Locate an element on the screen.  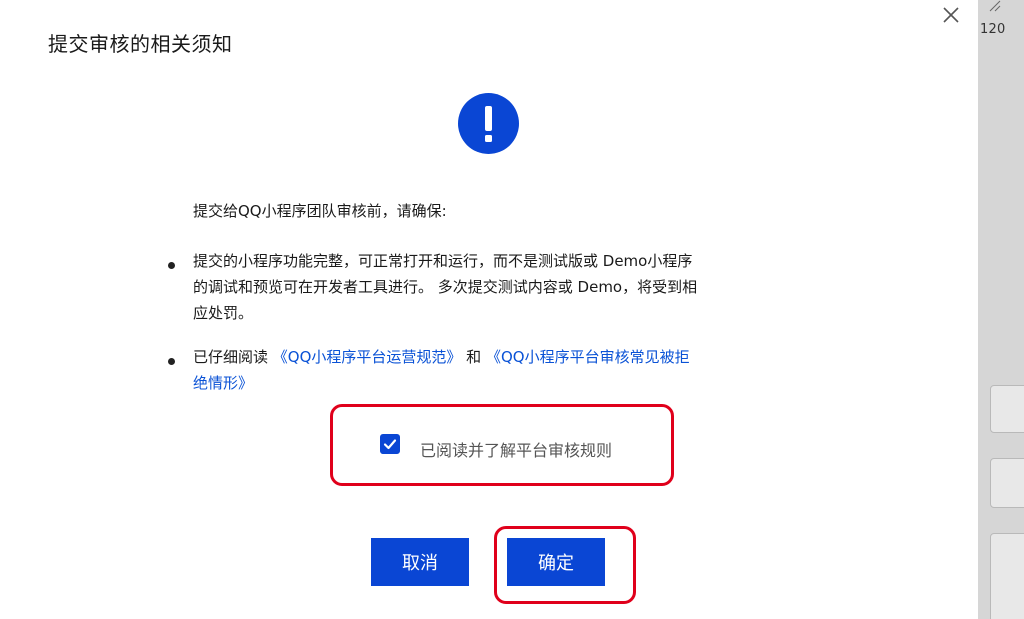
read-prefix-text: 已仔细阅读 is located at coordinates (233, 357).